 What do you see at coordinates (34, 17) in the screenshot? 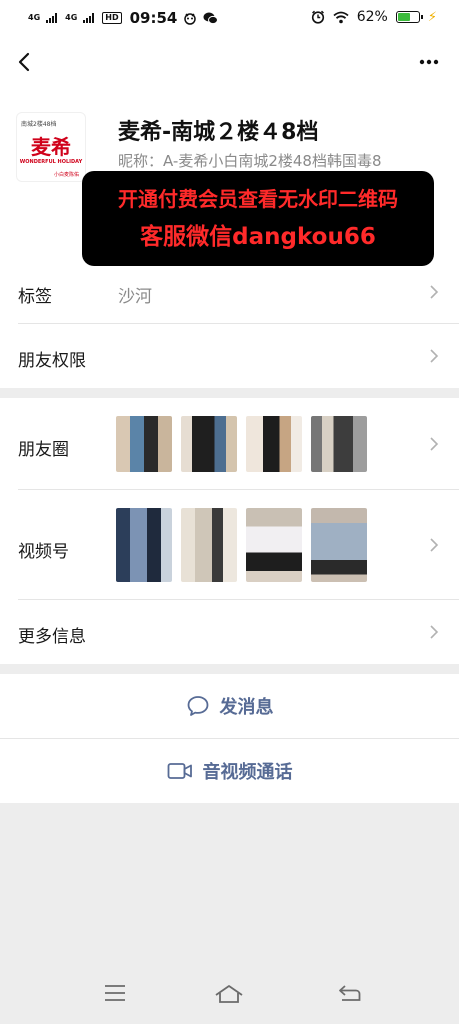
I see `signal-1-label: 4G` at bounding box center [34, 17].